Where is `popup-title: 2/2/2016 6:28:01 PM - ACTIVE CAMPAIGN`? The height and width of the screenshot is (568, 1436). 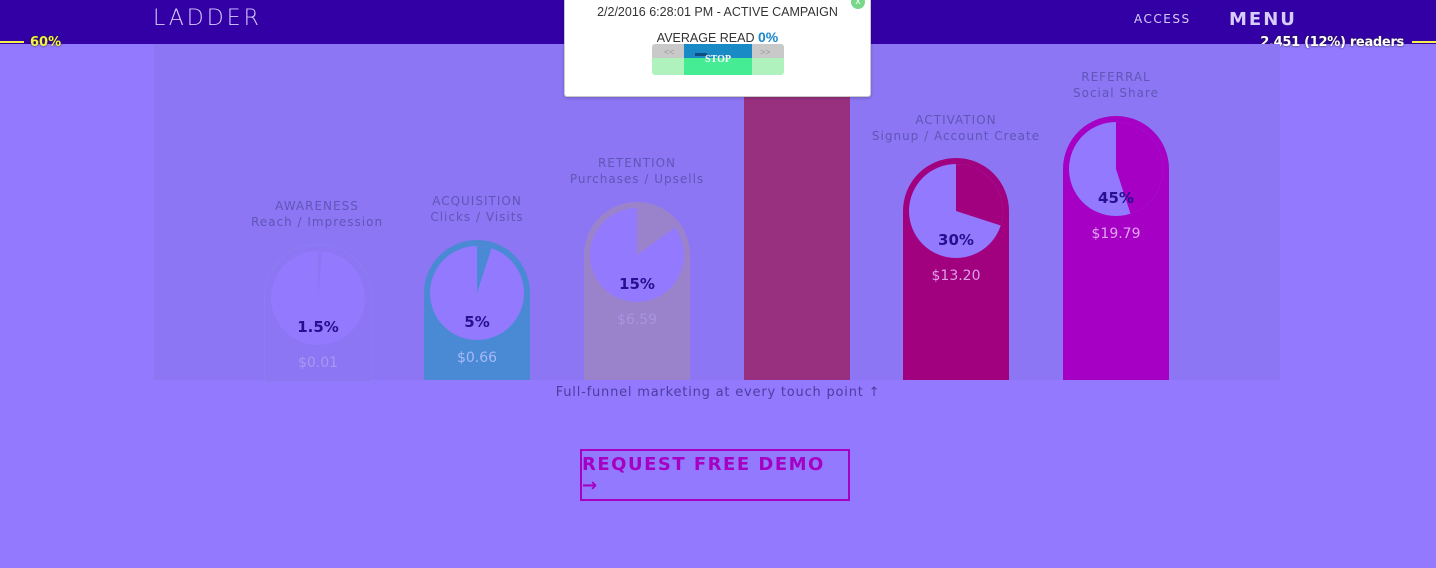 popup-title: 2/2/2016 6:28:01 PM - ACTIVE CAMPAIGN is located at coordinates (717, 12).